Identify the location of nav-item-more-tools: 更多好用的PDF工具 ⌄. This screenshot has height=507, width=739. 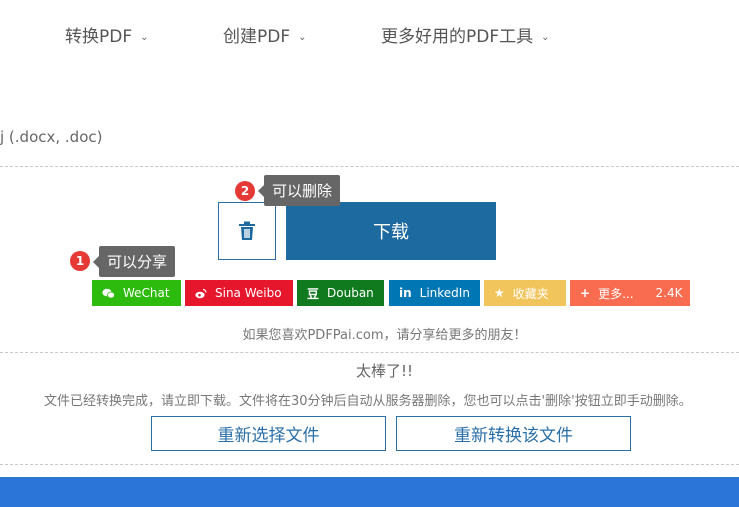
(465, 34).